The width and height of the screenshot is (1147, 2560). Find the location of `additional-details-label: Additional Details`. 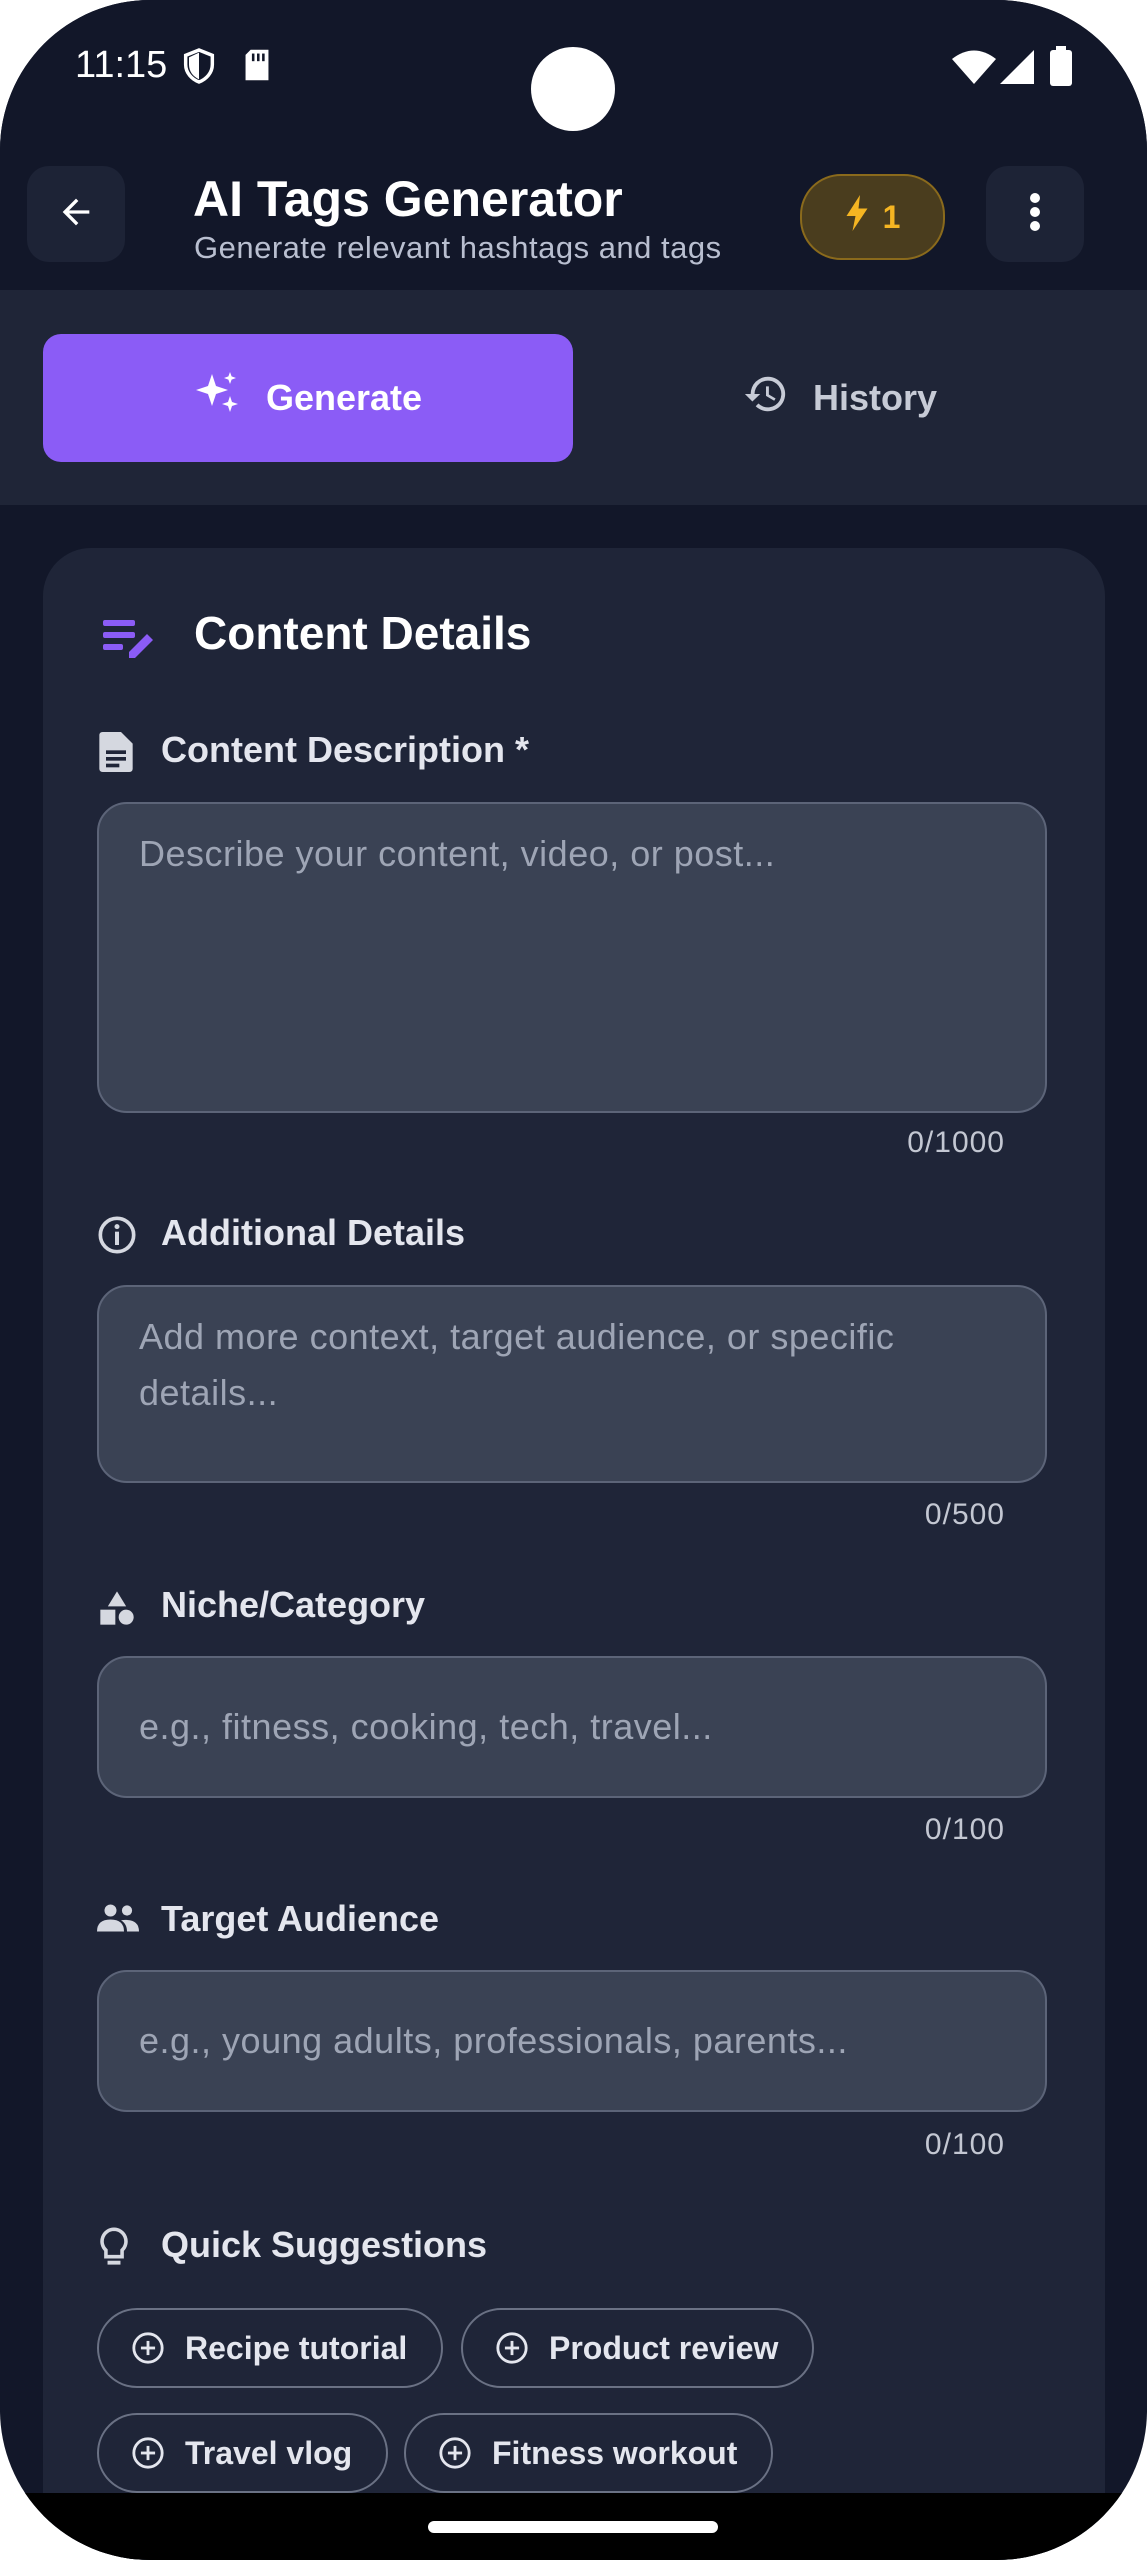

additional-details-label: Additional Details is located at coordinates (313, 1232).